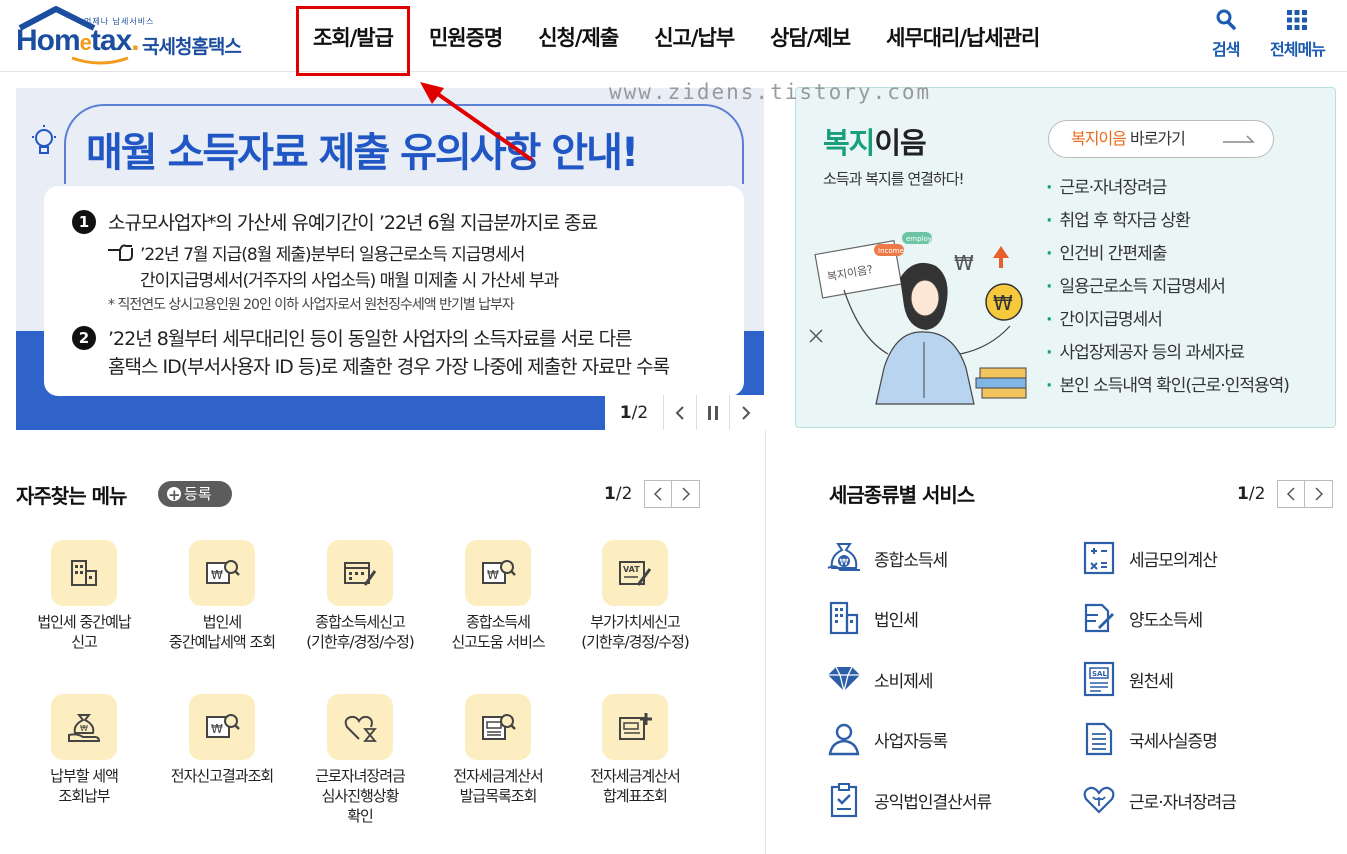 This screenshot has width=1347, height=854. I want to click on favorite-e-invoice-issue-list: 전자세금계산서 발급목록조회, so click(498, 750).